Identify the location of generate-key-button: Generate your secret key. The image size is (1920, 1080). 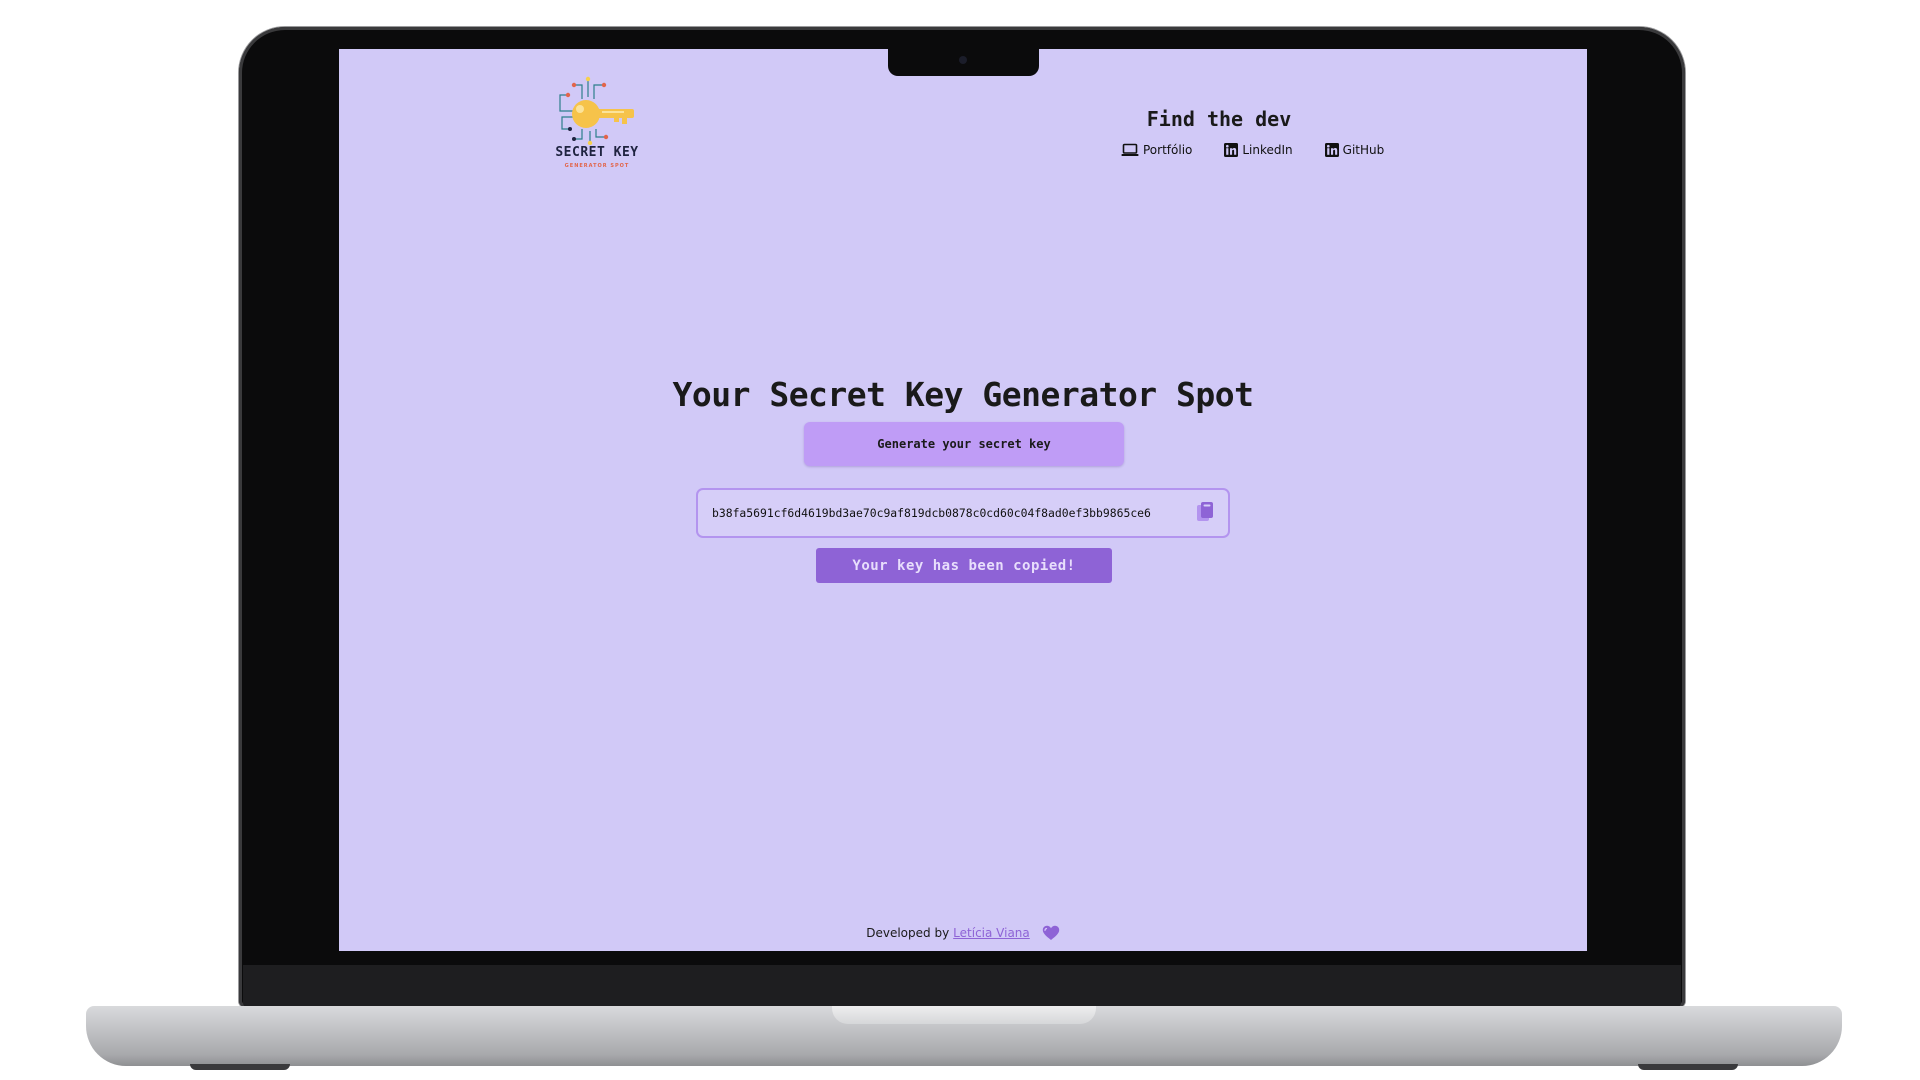
(964, 444).